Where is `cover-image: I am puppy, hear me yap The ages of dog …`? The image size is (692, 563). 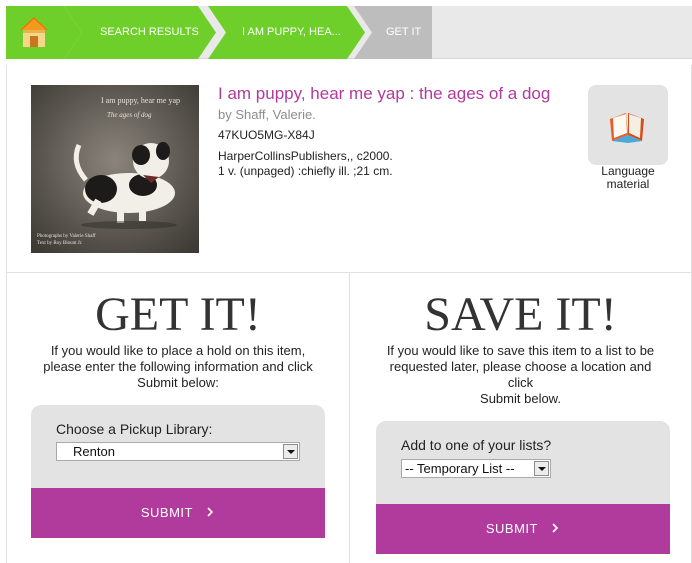 cover-image: I am puppy, hear me yap The ages of dog … is located at coordinates (115, 169).